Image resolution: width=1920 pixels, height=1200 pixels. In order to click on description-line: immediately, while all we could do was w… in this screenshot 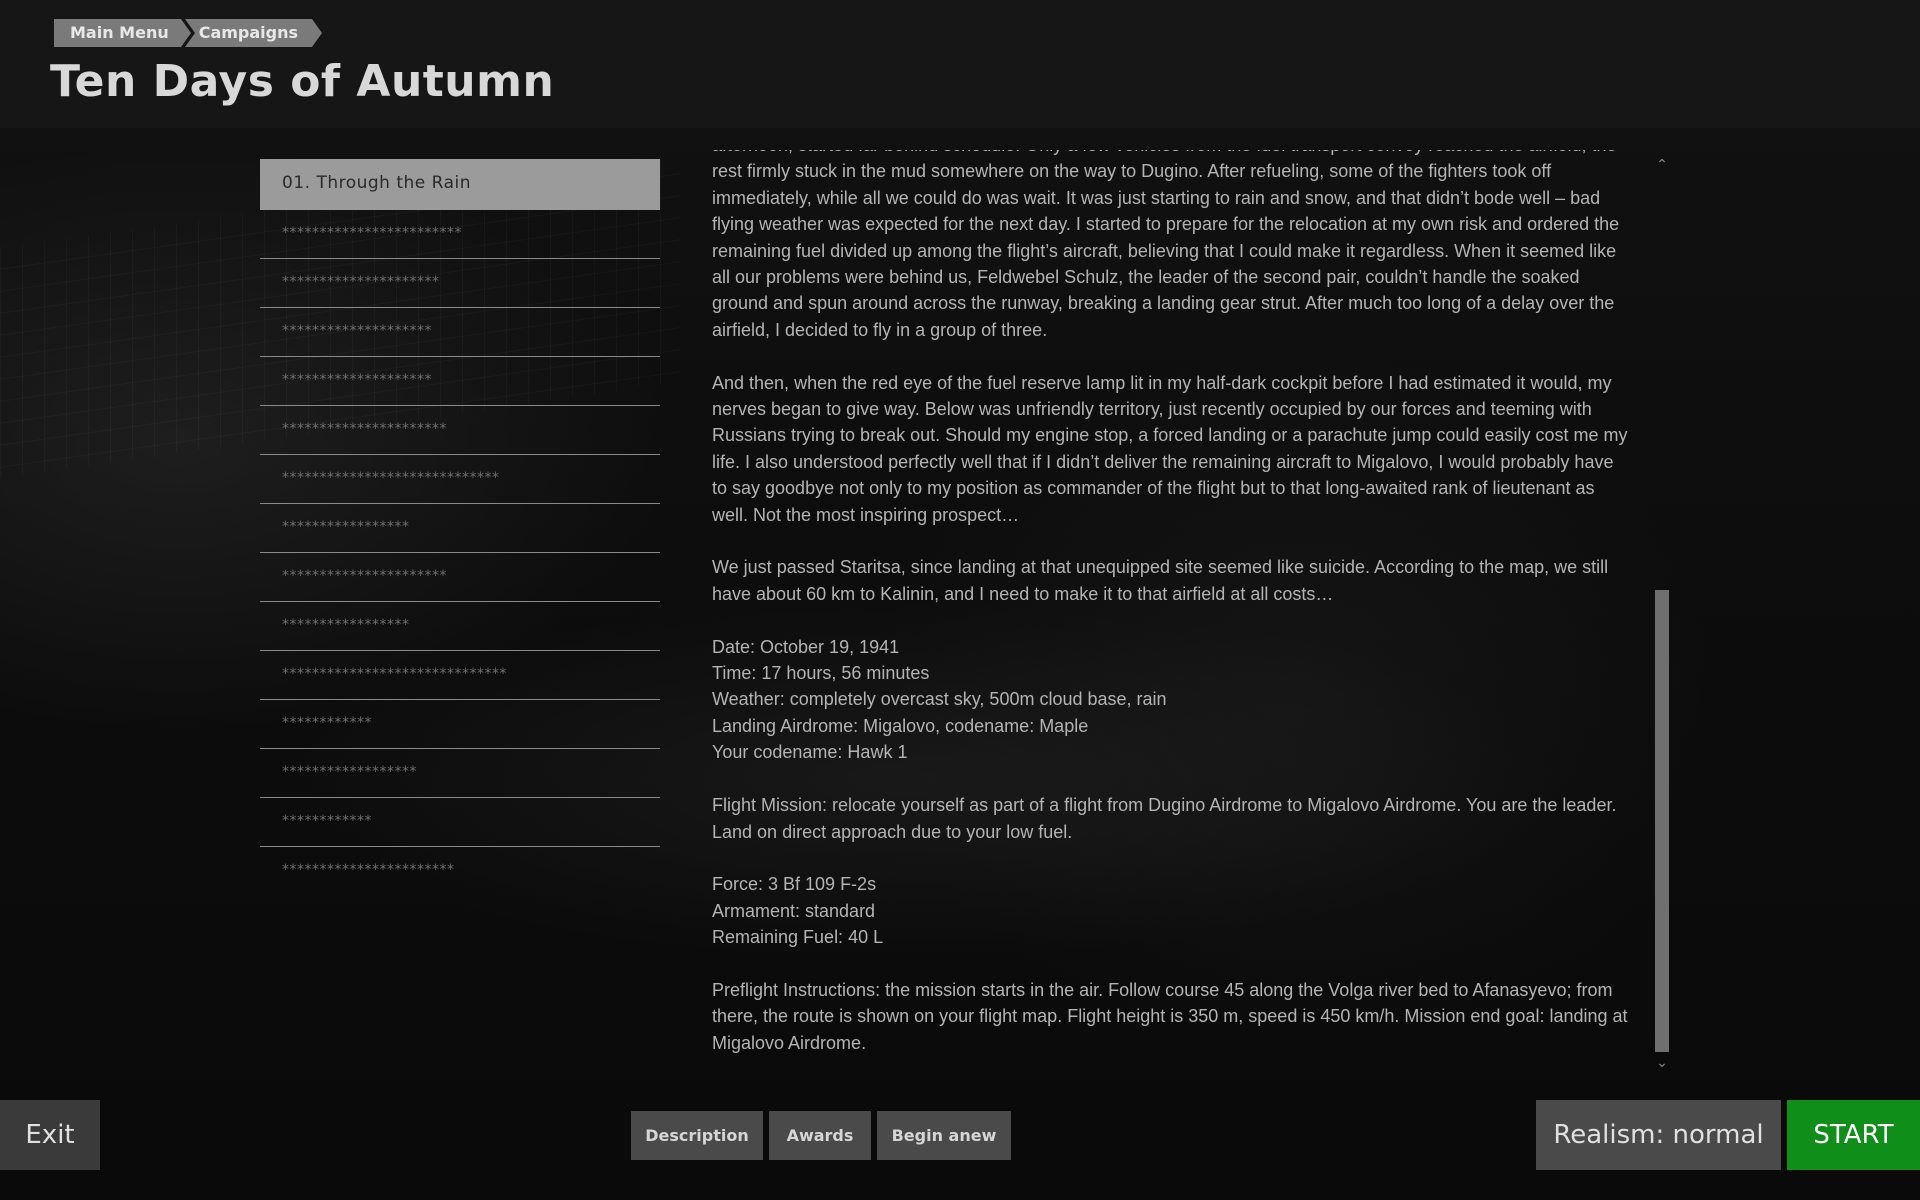, I will do `click(1156, 197)`.